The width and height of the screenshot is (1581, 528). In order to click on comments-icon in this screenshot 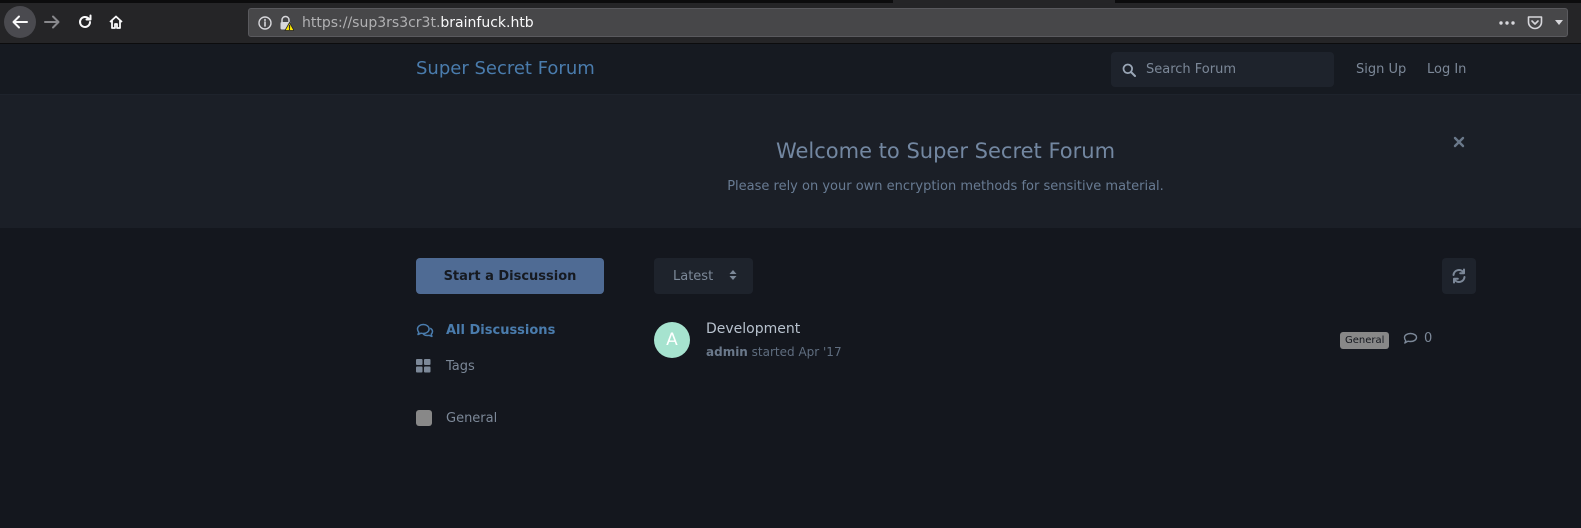, I will do `click(425, 330)`.